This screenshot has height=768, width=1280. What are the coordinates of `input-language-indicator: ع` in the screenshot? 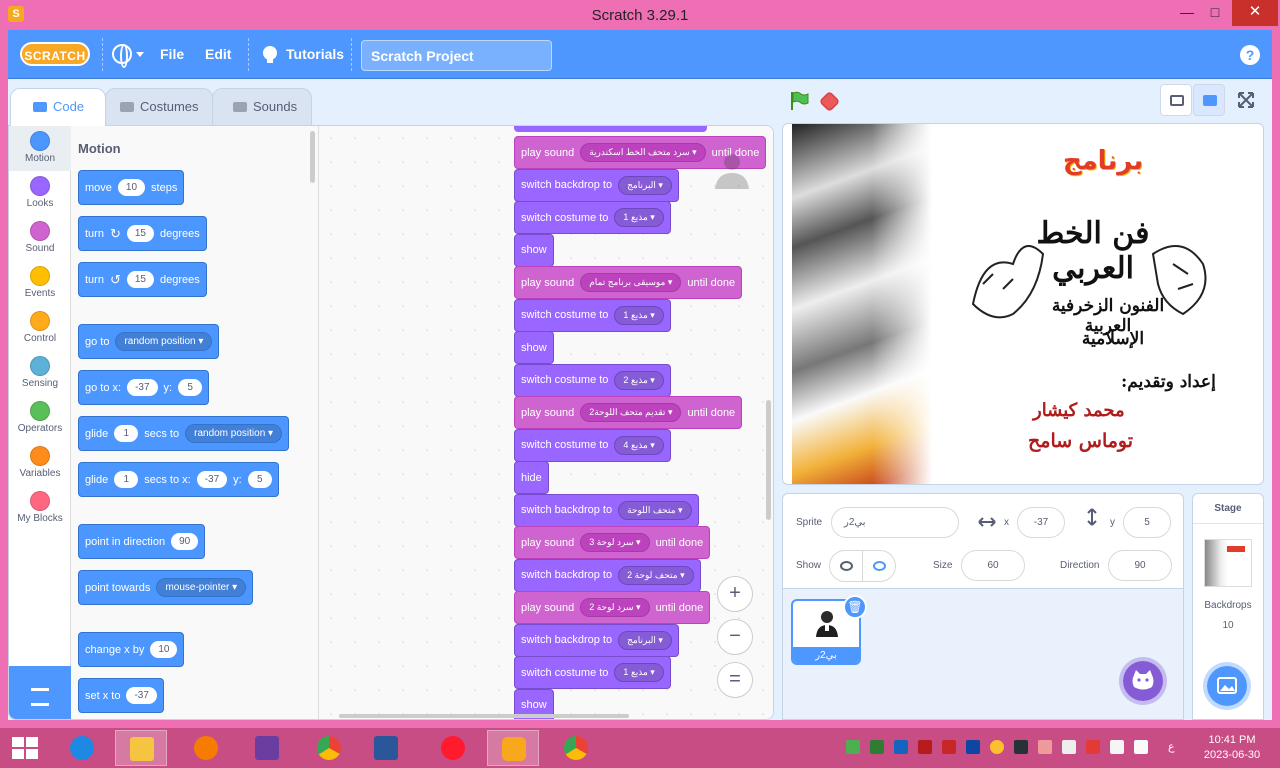 It's located at (1171, 746).